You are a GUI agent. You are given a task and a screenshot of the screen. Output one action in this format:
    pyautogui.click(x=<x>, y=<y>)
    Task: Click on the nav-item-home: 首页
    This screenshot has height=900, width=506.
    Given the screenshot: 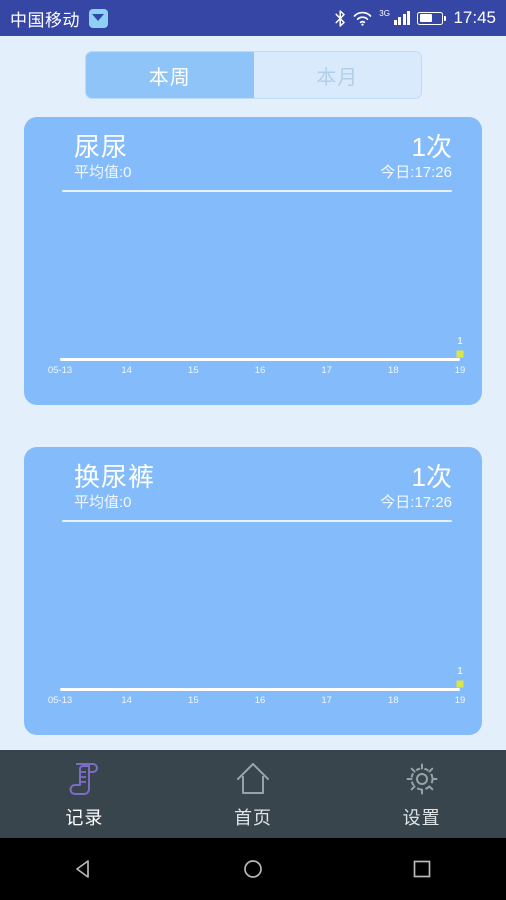 What is the action you would take?
    pyautogui.click(x=253, y=794)
    